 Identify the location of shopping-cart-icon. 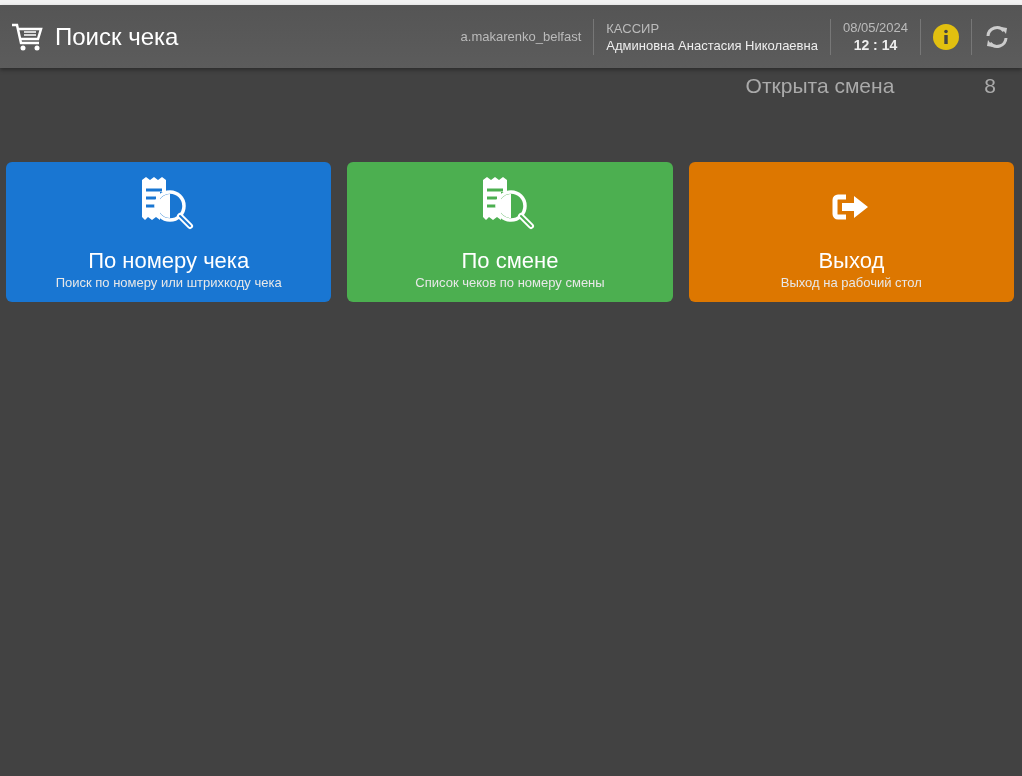
(28, 36).